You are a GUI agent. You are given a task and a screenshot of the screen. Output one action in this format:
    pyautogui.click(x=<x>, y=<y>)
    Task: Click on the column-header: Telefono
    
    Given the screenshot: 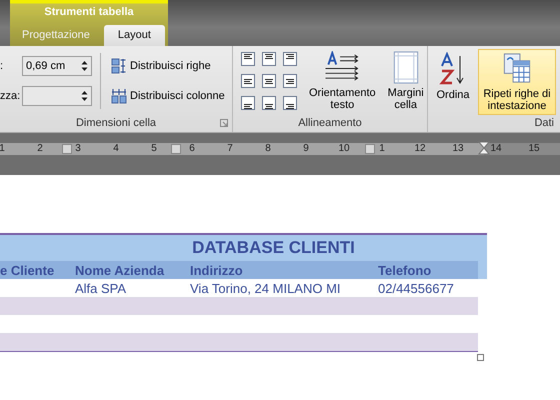 What is the action you would take?
    pyautogui.click(x=405, y=270)
    